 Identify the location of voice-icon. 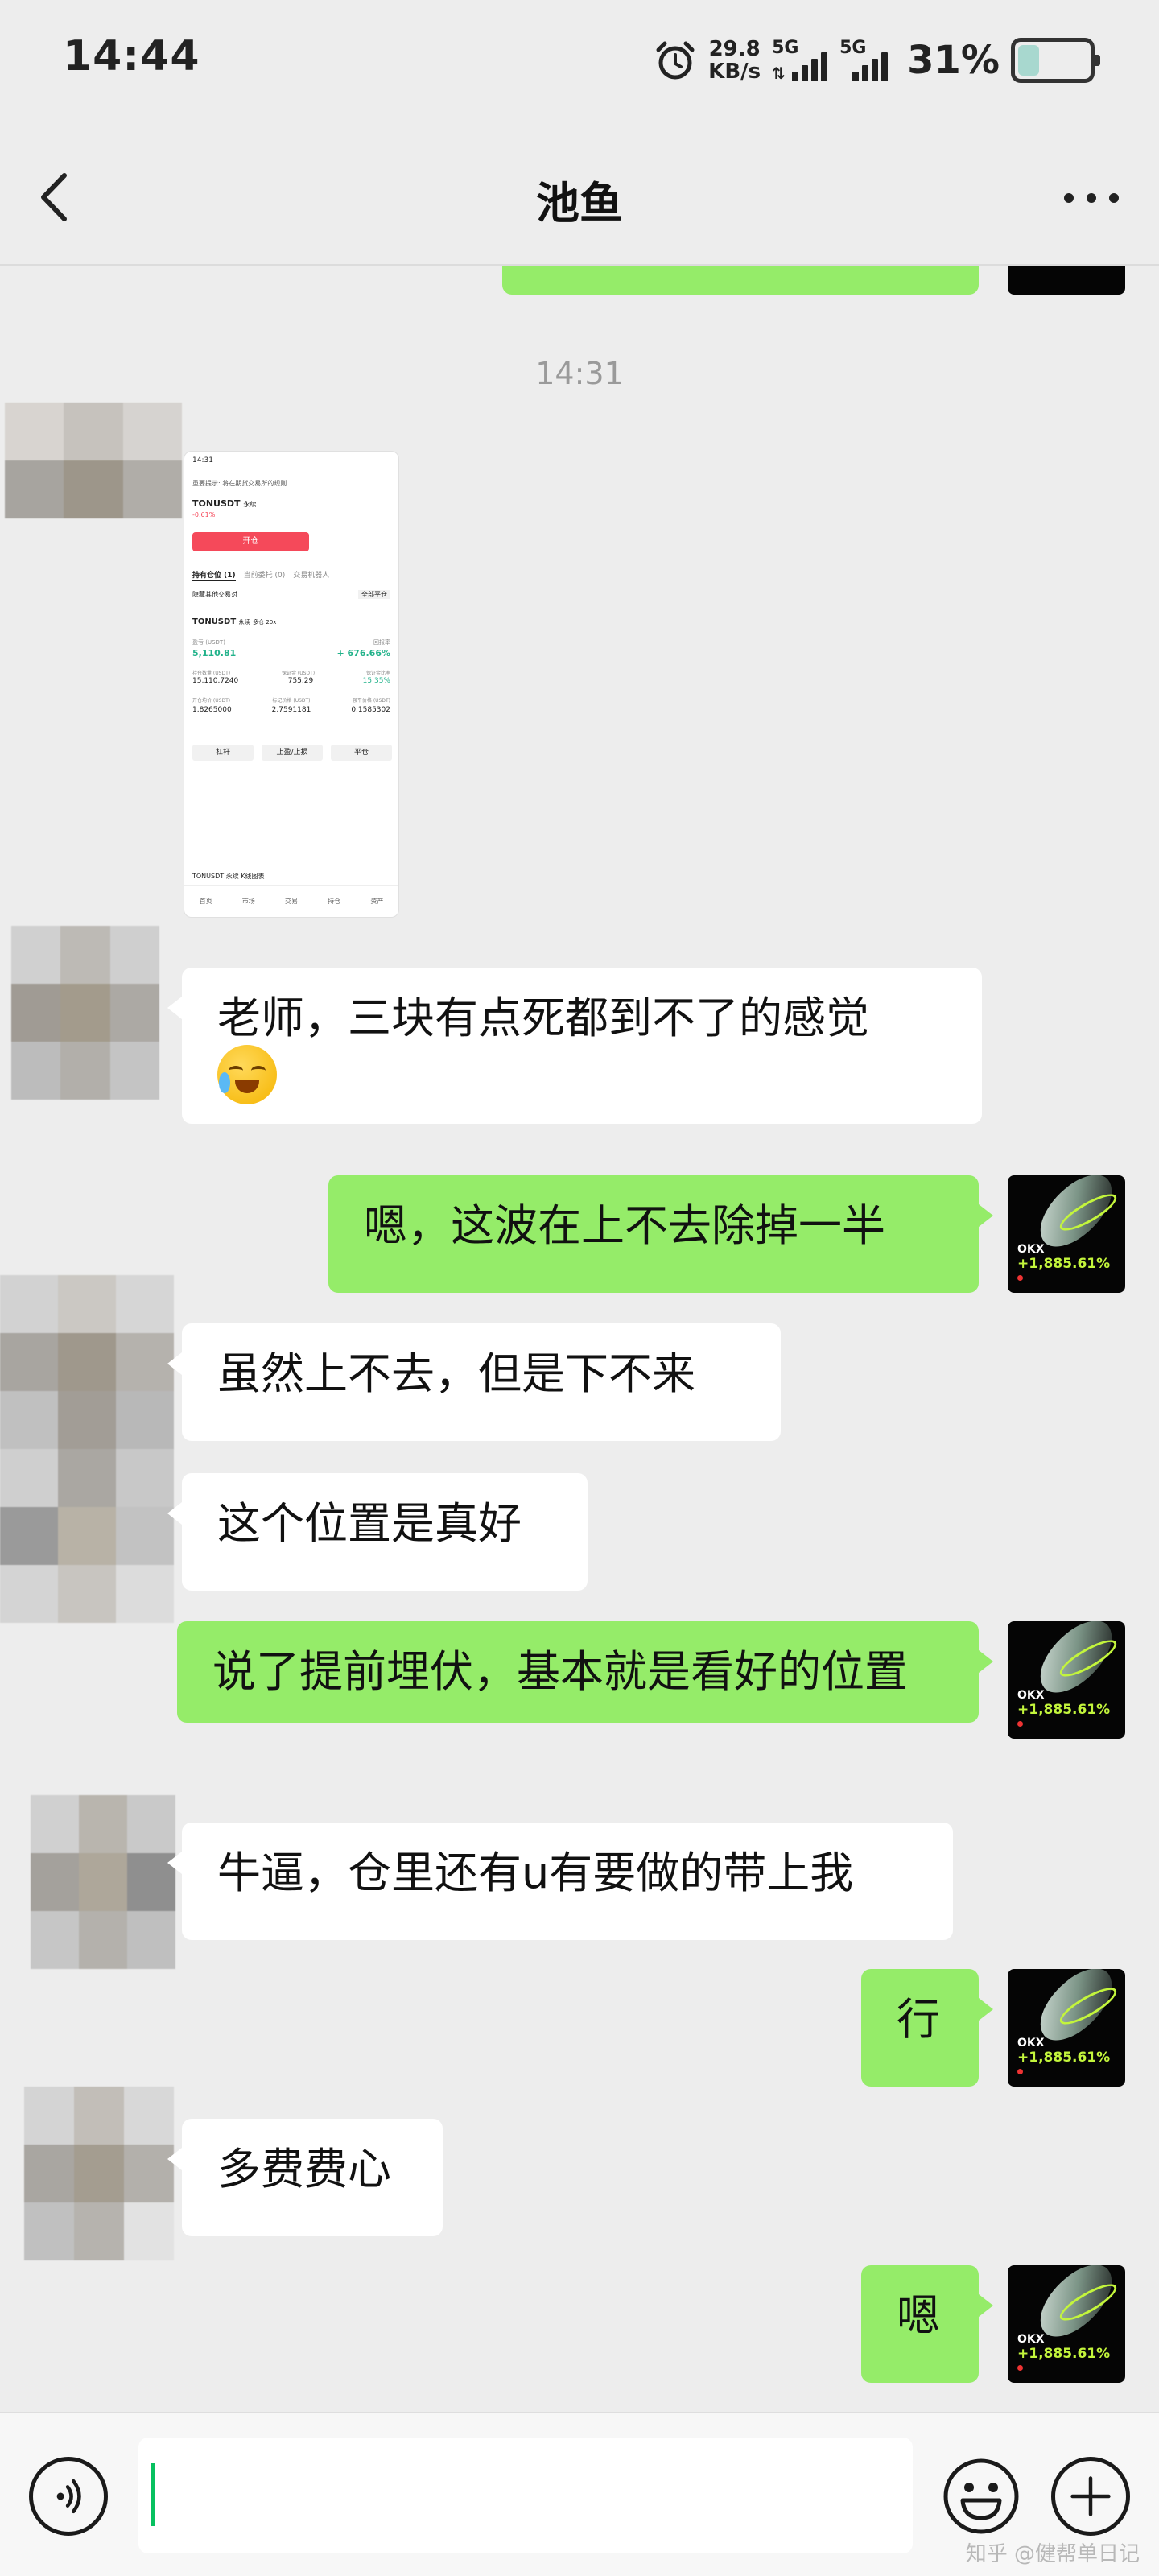
(68, 2496).